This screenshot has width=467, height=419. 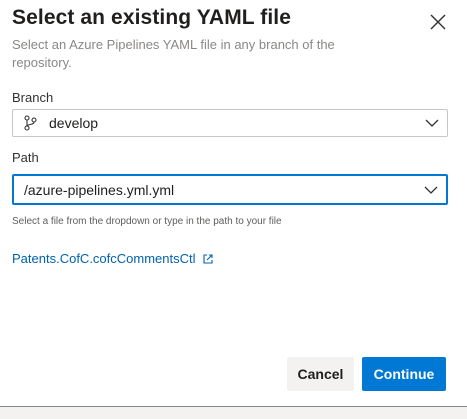 I want to click on dialog-title: Select an existing YAML file, so click(x=152, y=17).